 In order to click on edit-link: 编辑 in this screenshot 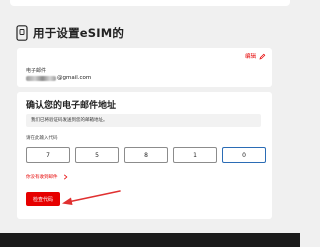, I will do `click(255, 56)`.